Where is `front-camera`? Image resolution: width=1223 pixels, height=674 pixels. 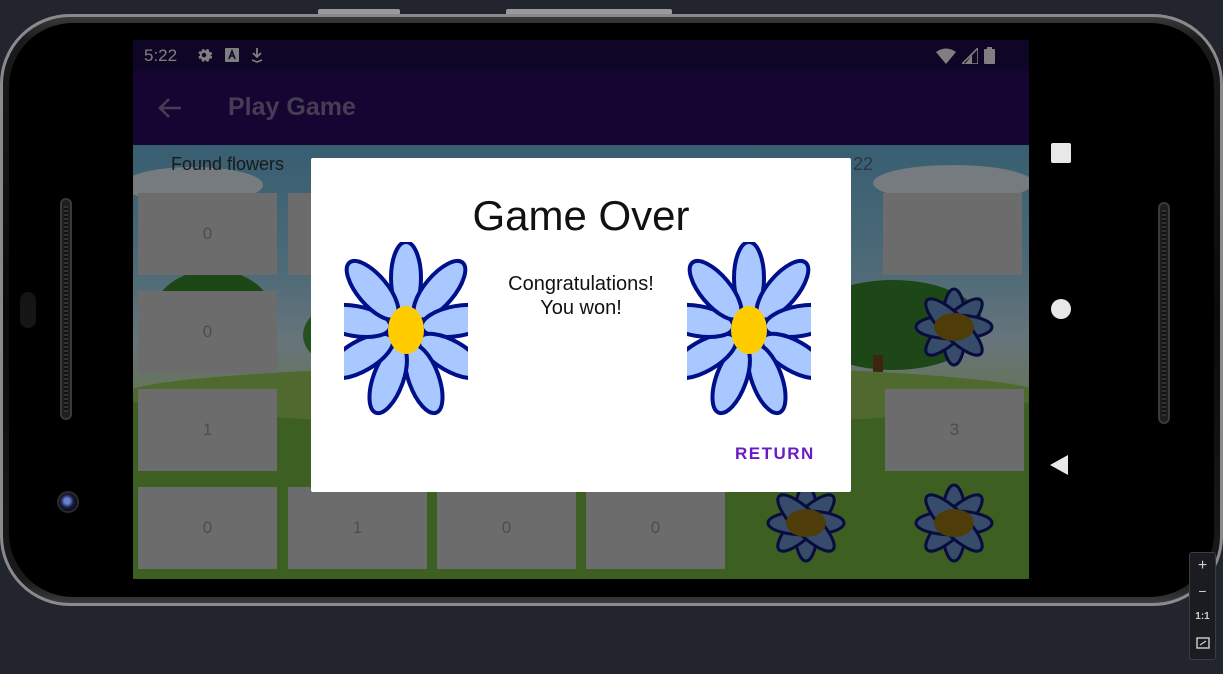
front-camera is located at coordinates (68, 502).